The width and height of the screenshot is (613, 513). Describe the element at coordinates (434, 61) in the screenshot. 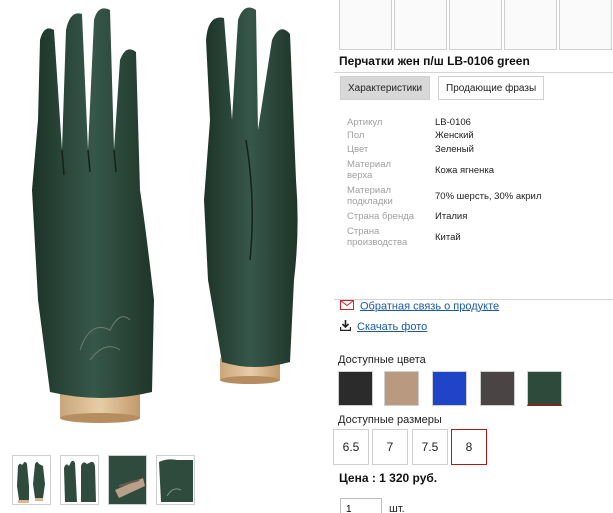

I see `product-title: Перчатки жен п/ш LB-0106 green` at that location.